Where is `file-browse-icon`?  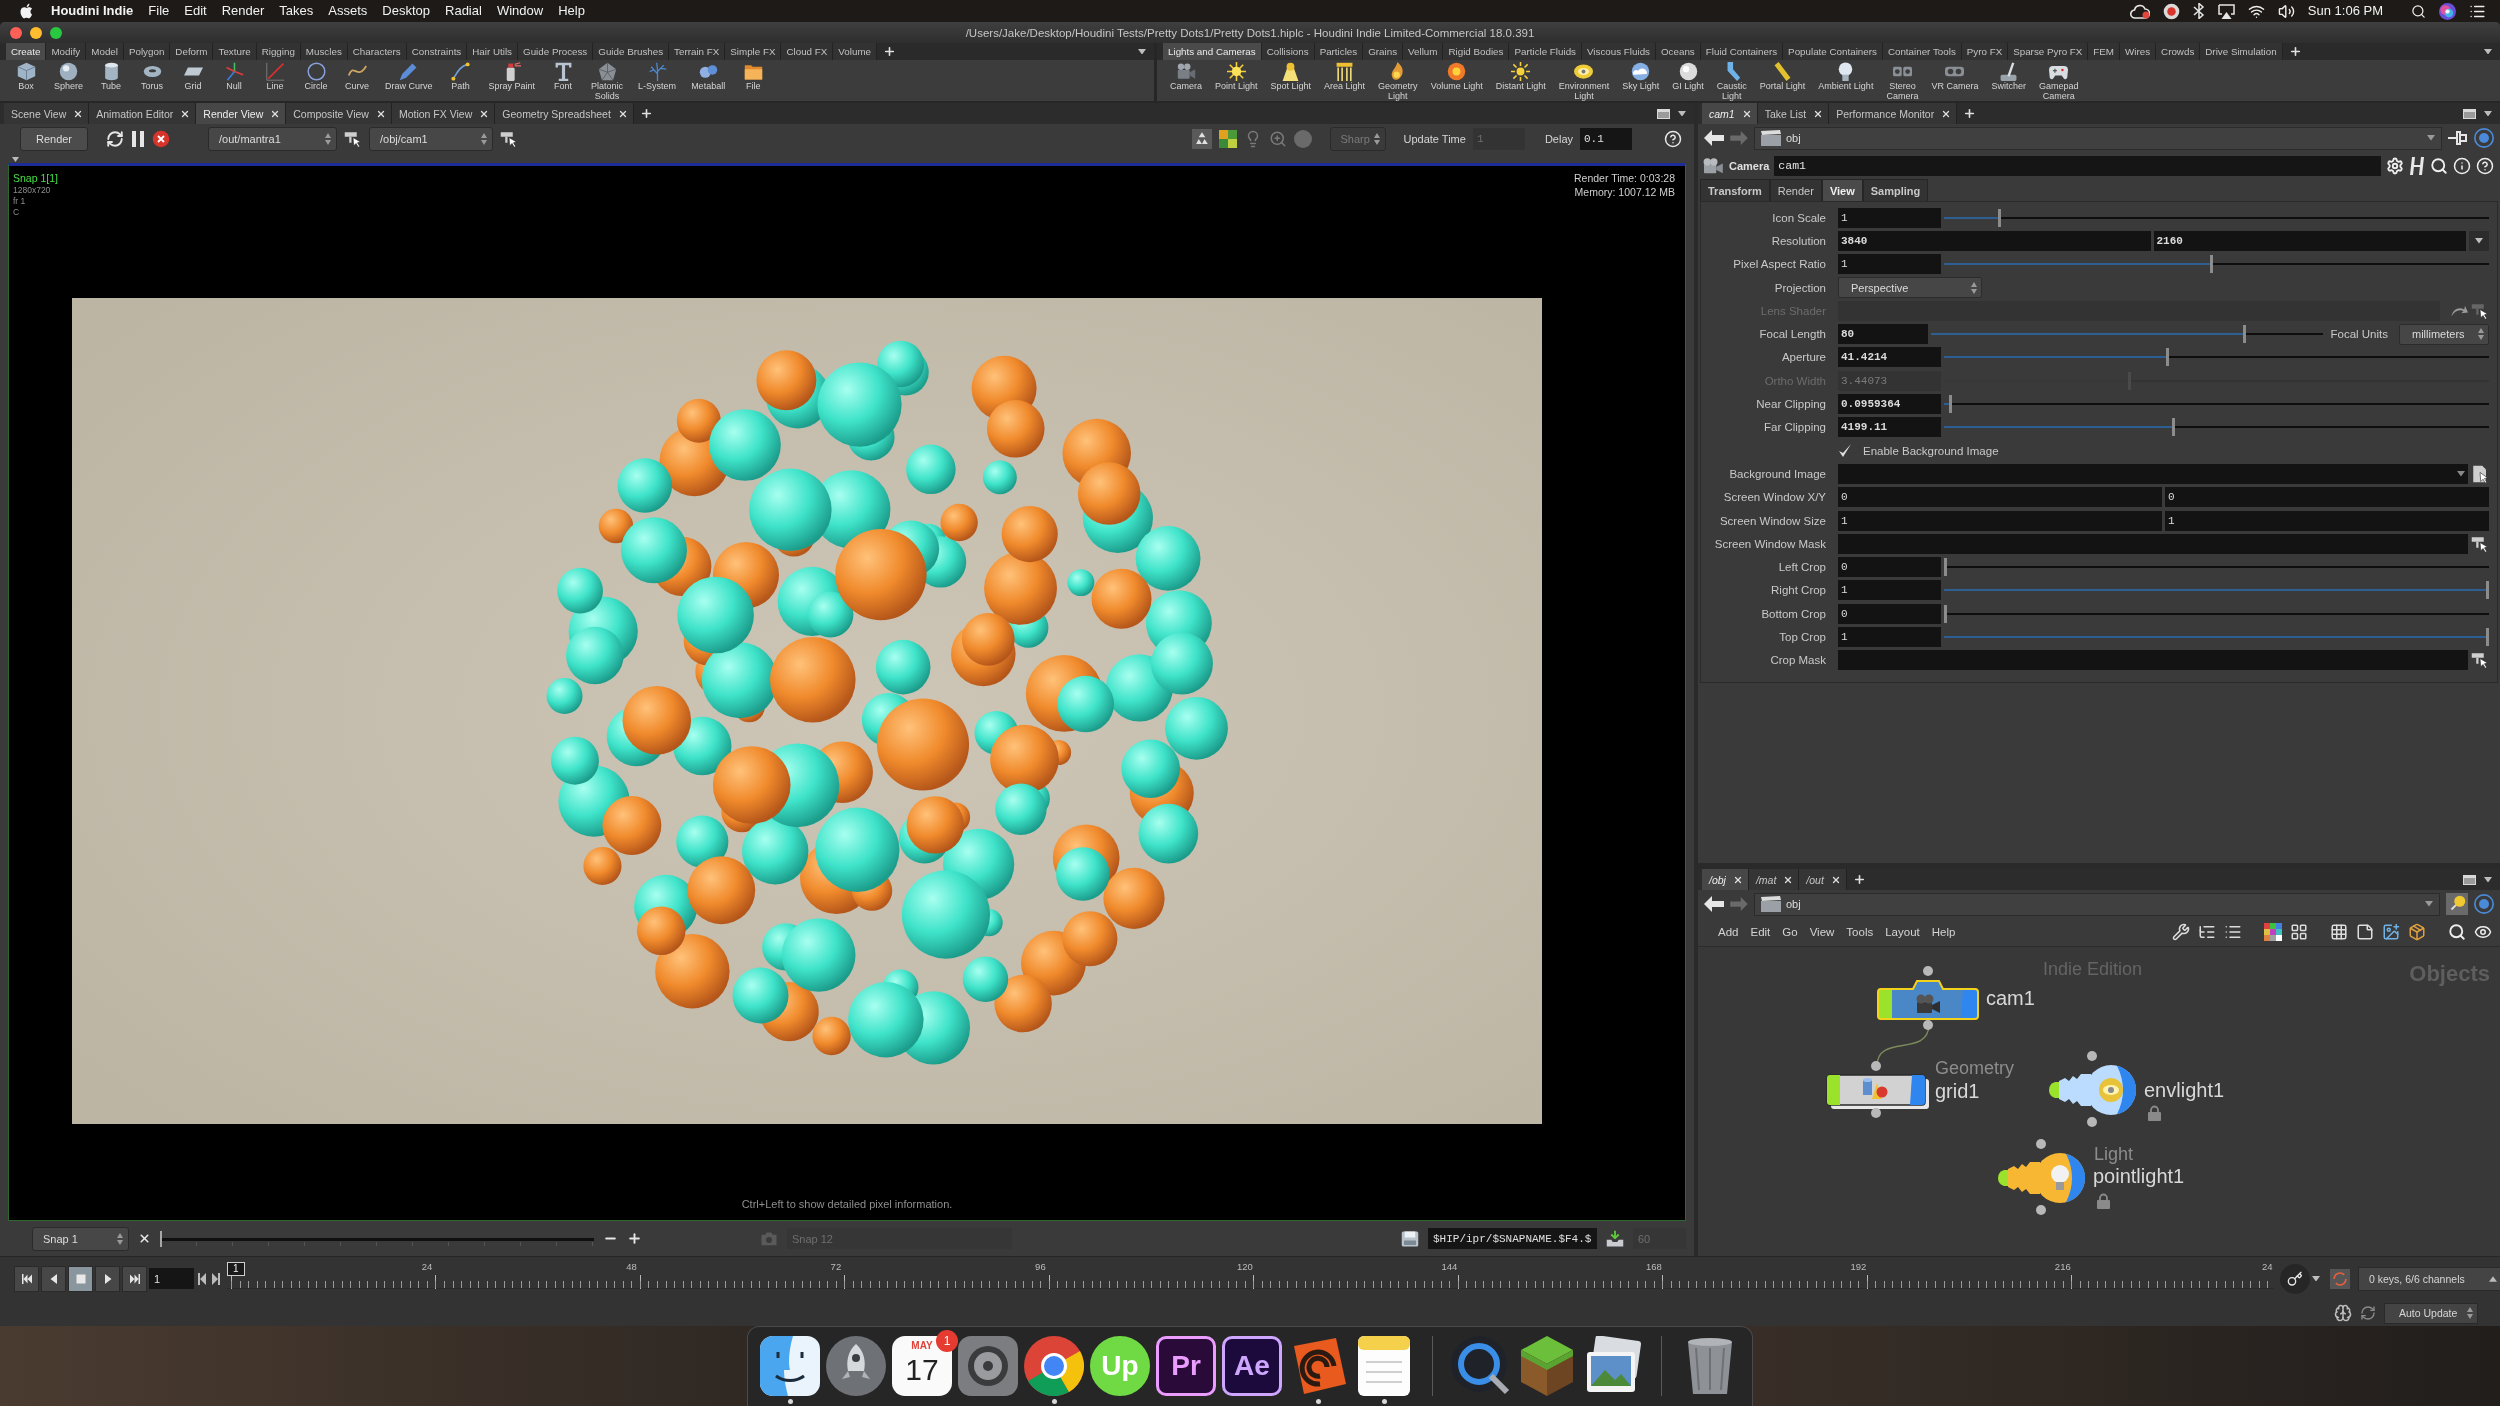 file-browse-icon is located at coordinates (2480, 473).